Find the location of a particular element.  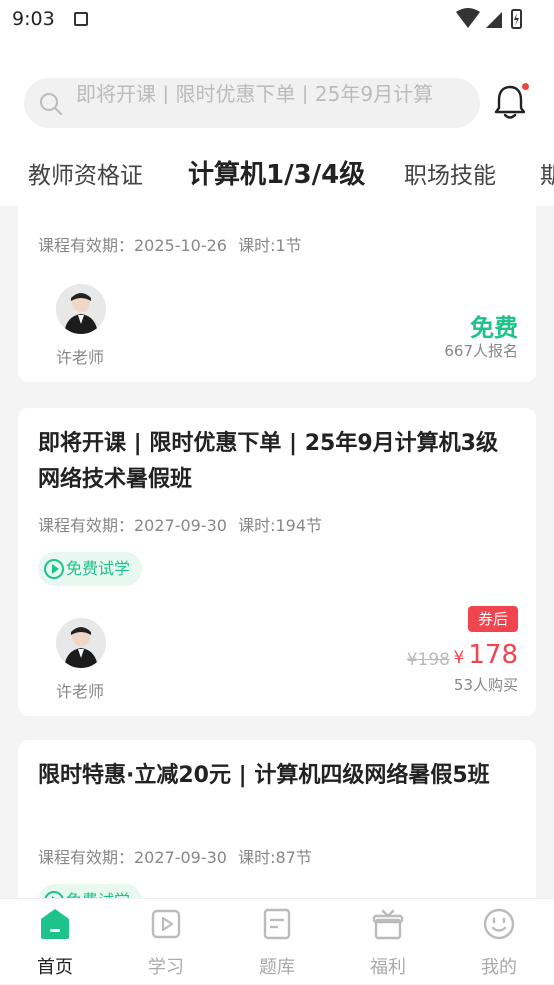

course-meta: 课程有效期：2027-09-30 课时:194节 is located at coordinates (180, 524).